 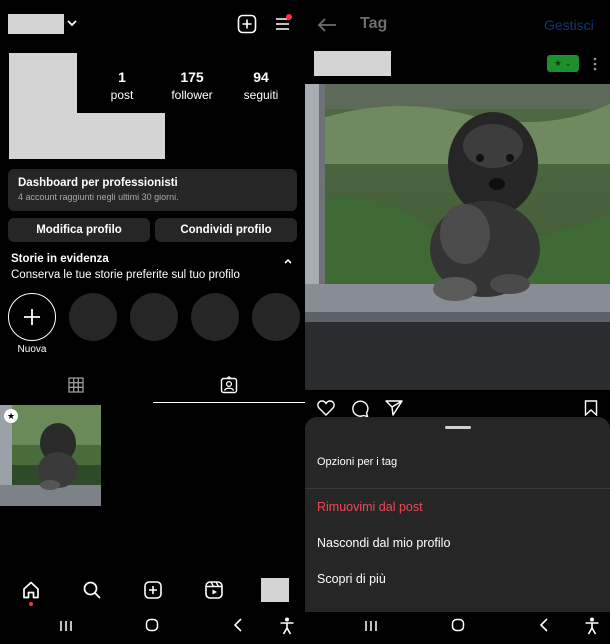 What do you see at coordinates (288, 261) in the screenshot?
I see `chevron-up-icon` at bounding box center [288, 261].